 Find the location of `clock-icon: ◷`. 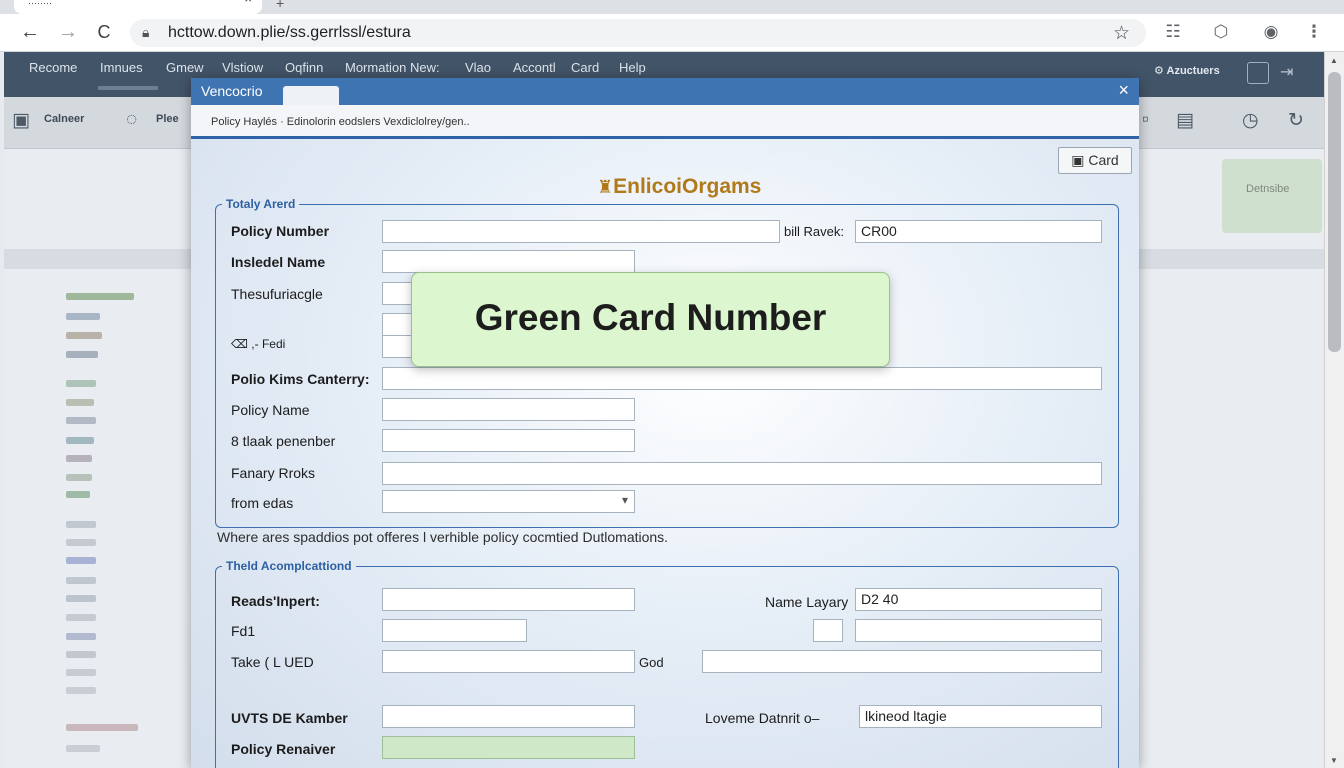

clock-icon: ◷ is located at coordinates (1250, 120).